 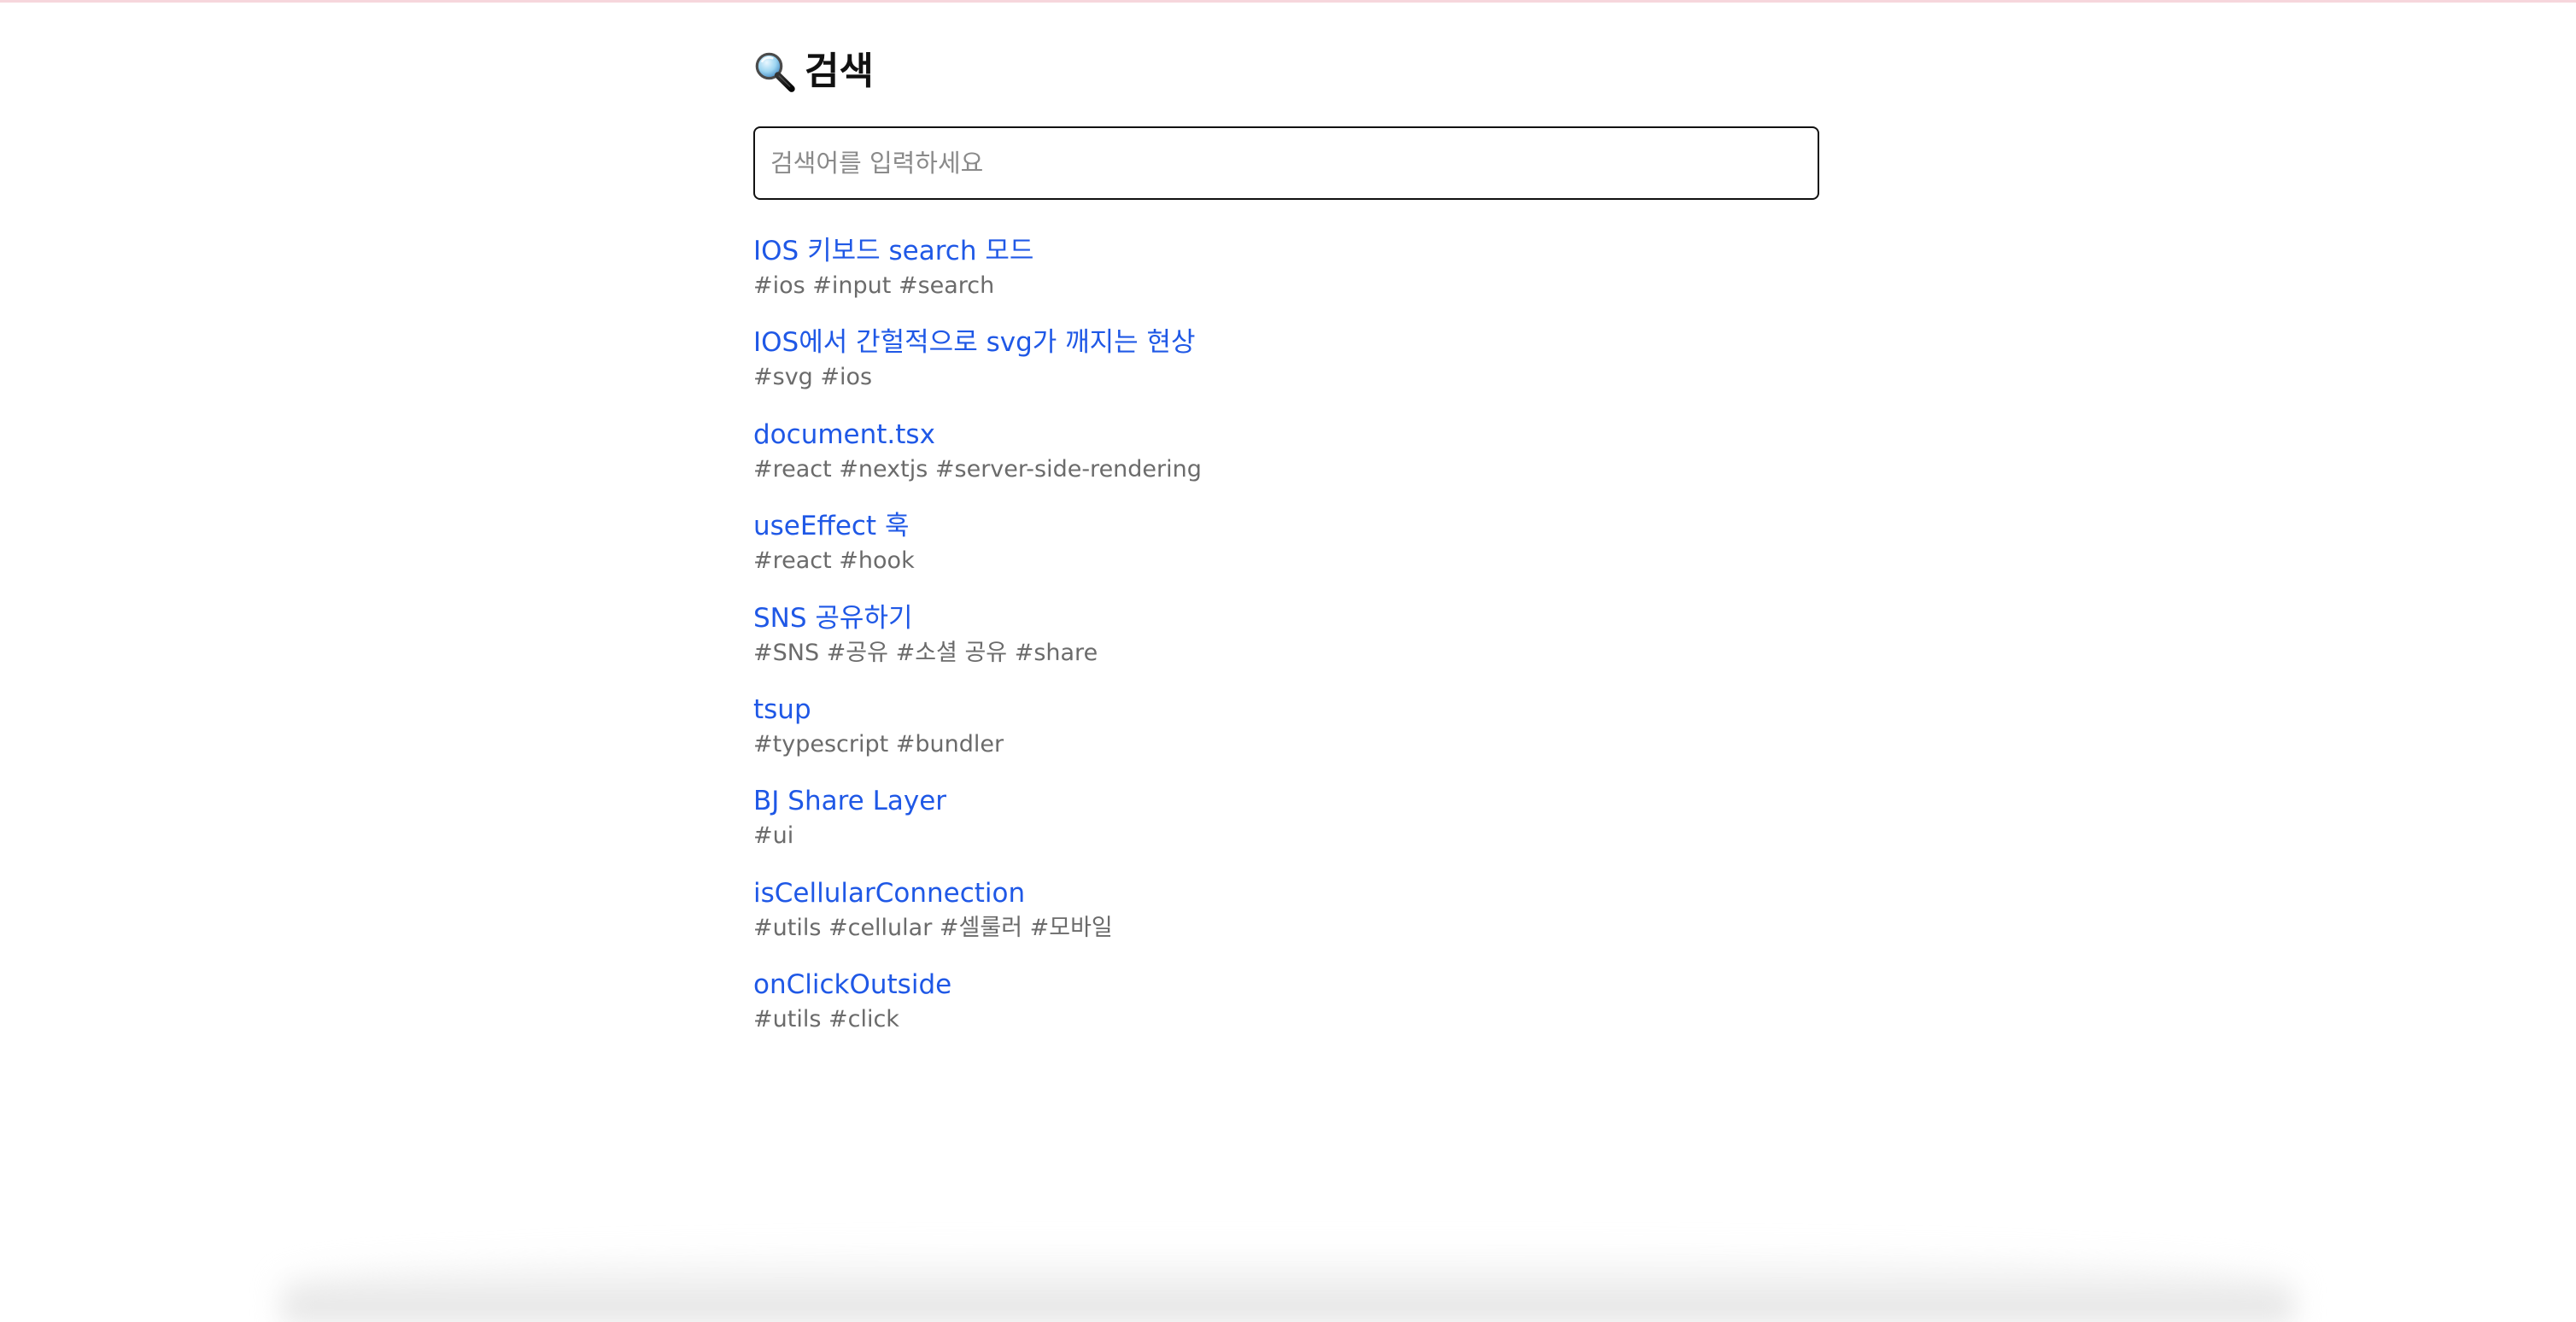 I want to click on search-result-link: document.tsx, so click(x=1286, y=434).